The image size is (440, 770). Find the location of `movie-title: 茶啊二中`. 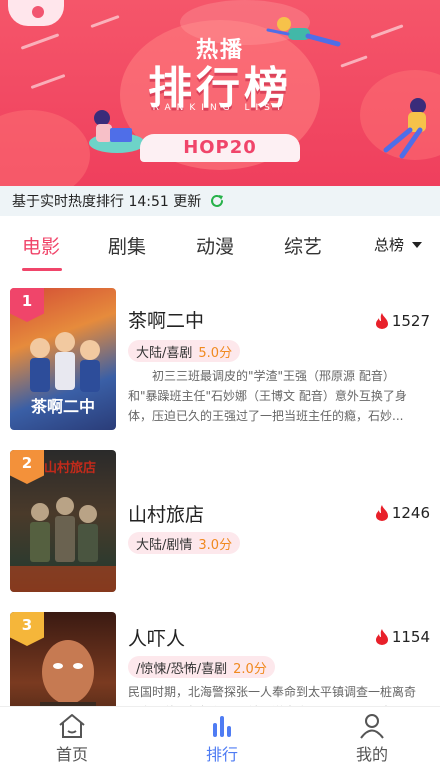

movie-title: 茶啊二中 is located at coordinates (166, 319).